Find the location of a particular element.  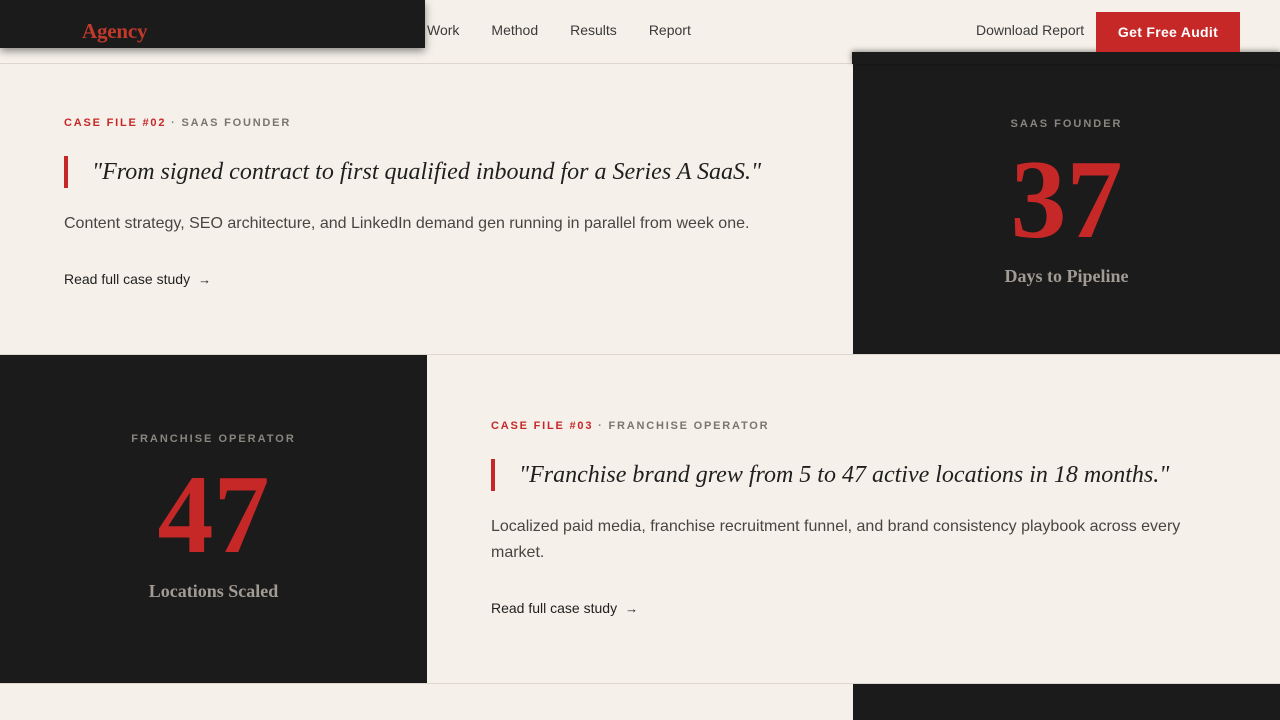

nav-link-method: Method is located at coordinates (514, 30).